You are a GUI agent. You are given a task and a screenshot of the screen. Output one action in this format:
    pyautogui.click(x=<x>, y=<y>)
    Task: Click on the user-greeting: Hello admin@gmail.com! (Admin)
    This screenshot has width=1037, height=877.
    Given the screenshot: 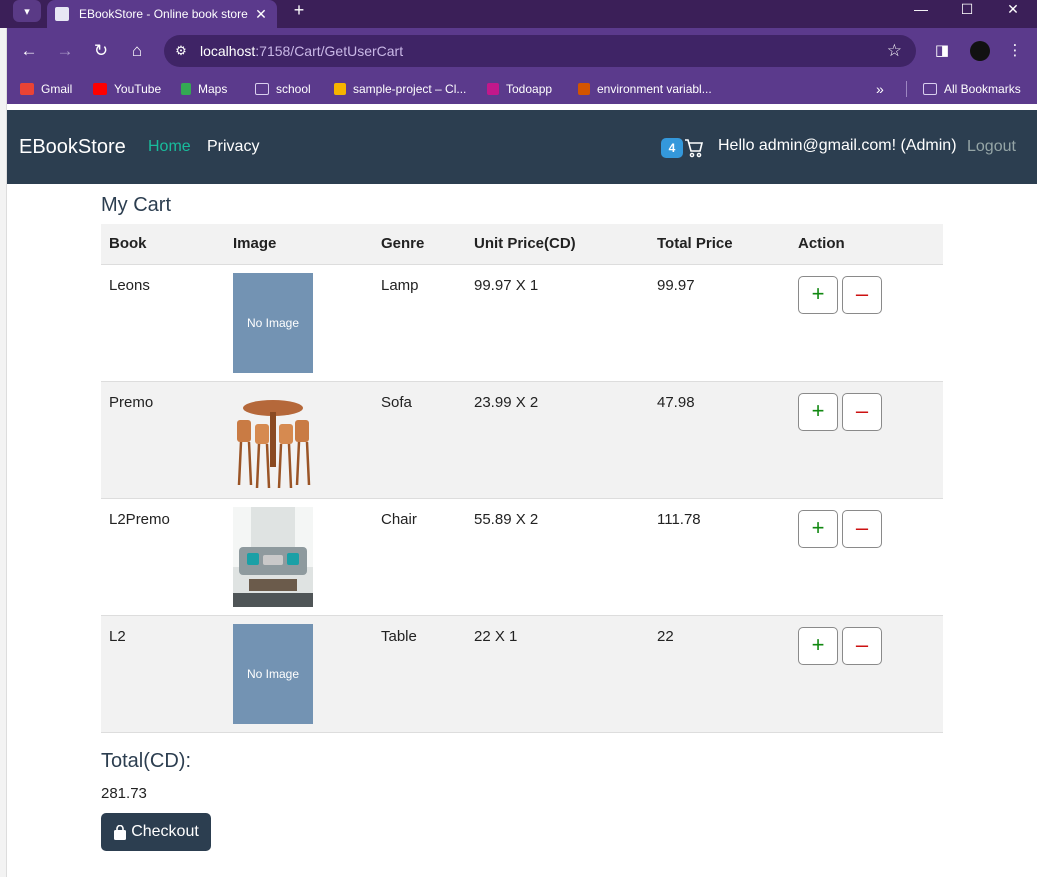 What is the action you would take?
    pyautogui.click(x=837, y=146)
    